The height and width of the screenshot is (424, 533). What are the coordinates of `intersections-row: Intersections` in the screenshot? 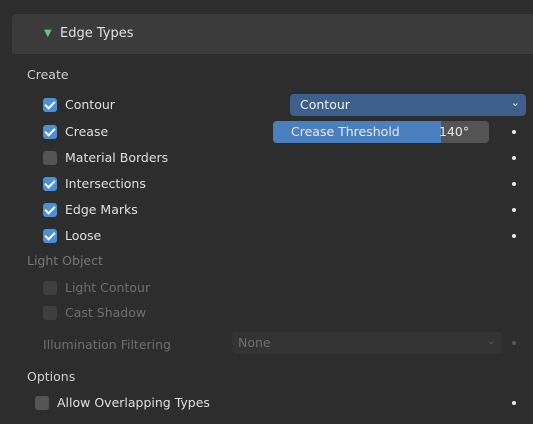 It's located at (283, 184).